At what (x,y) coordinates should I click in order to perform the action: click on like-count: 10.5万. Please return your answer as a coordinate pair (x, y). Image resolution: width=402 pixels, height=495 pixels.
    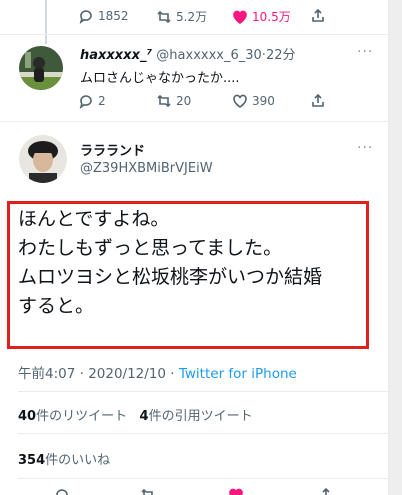
    Looking at the image, I should click on (271, 17).